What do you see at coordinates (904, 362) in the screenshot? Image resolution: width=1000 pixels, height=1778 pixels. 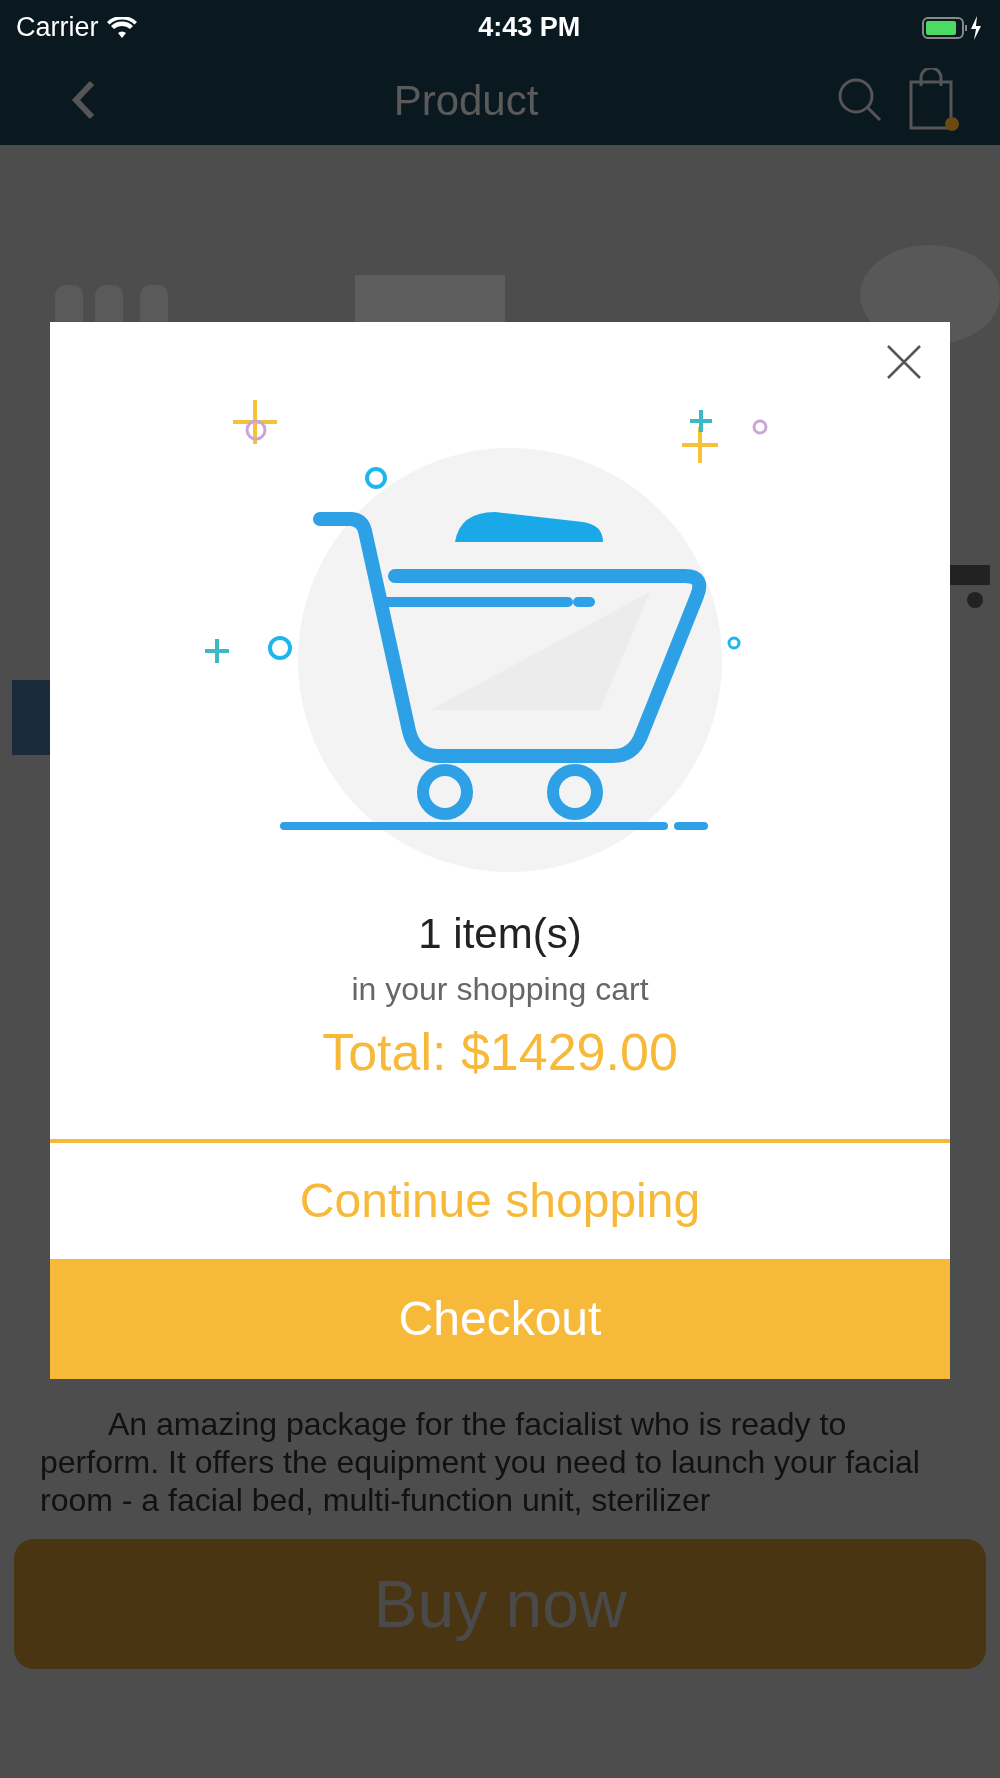 I see `close-button` at bounding box center [904, 362].